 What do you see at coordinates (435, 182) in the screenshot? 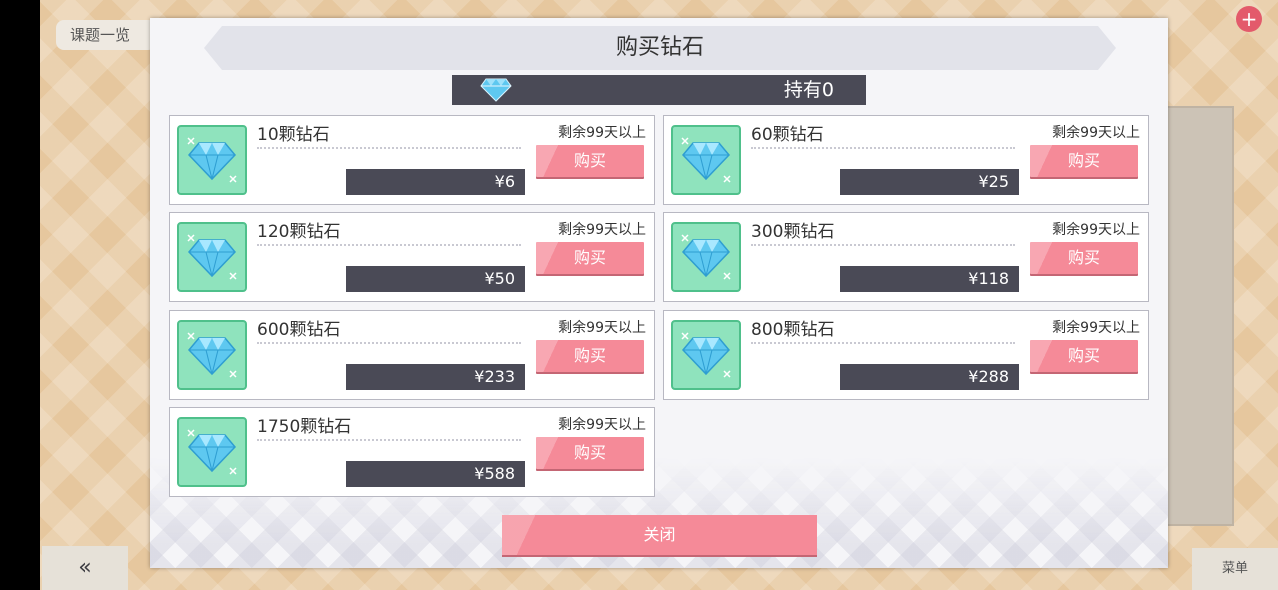
I see `pack-price: ¥6` at bounding box center [435, 182].